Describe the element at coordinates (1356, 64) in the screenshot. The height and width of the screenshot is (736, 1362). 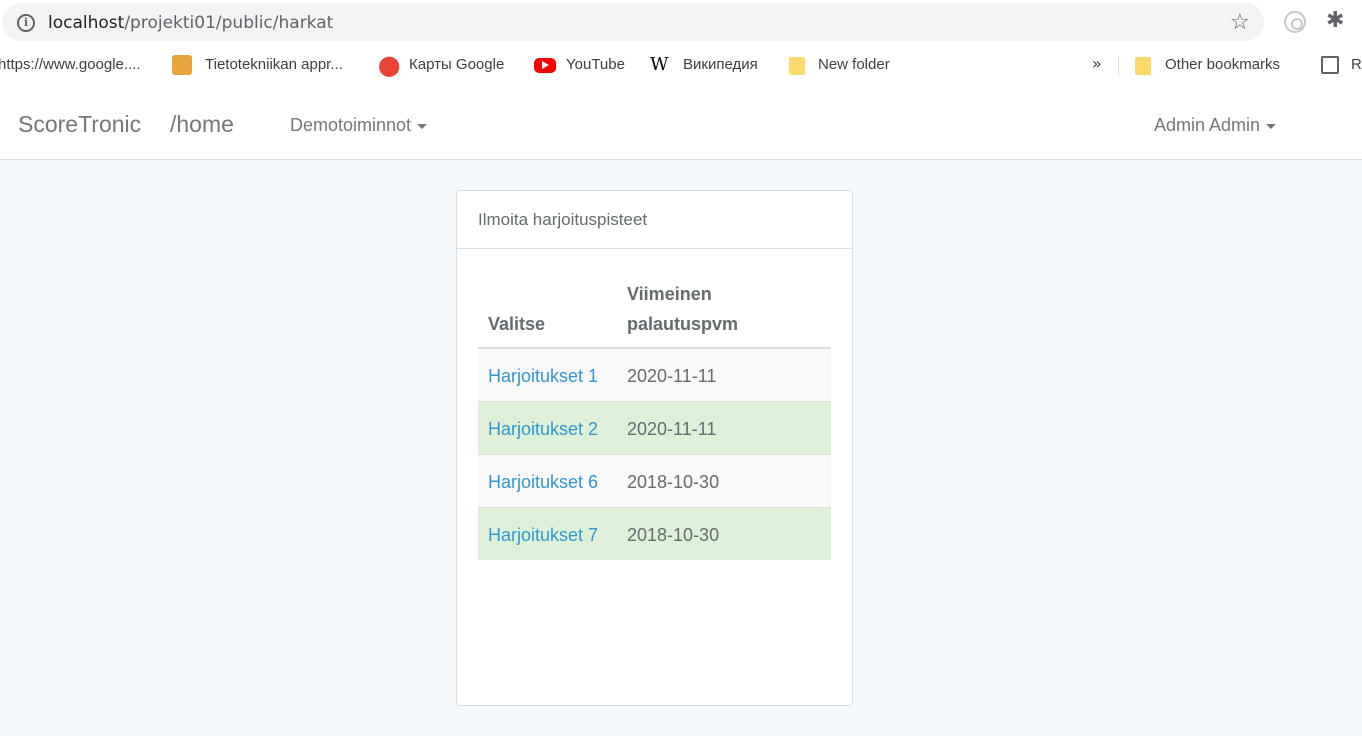
I see `reading-list-label: R` at that location.